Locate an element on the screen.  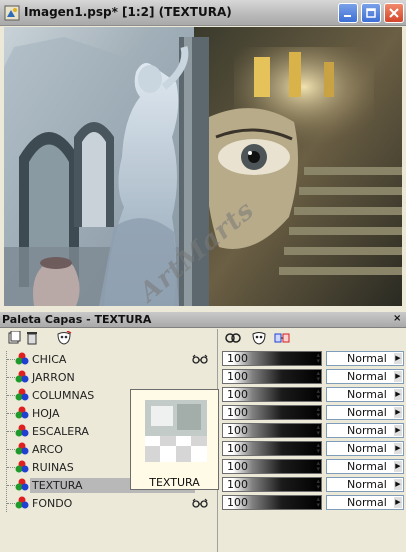
layer-thumbnail-preview is located at coordinates (176, 431).